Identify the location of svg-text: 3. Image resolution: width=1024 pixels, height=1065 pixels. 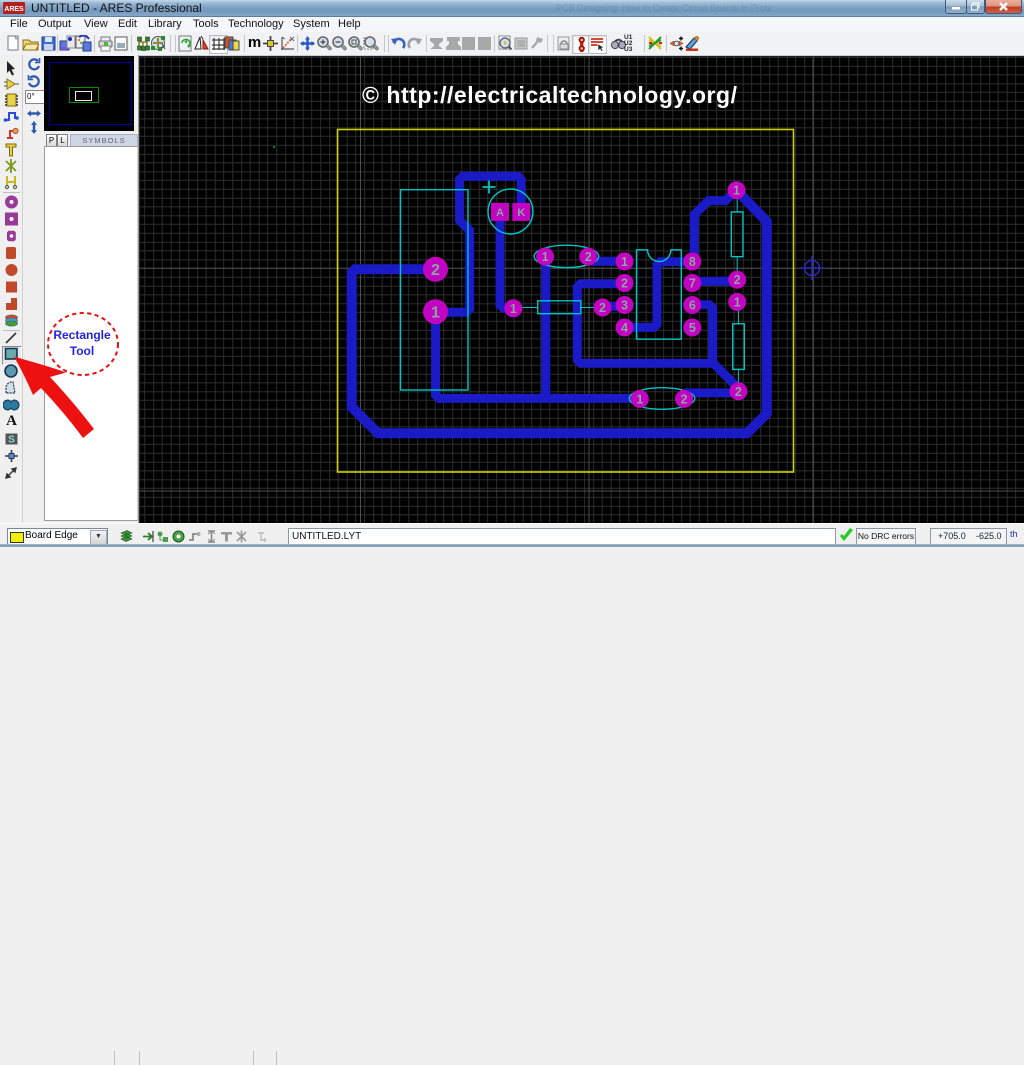
(624, 306).